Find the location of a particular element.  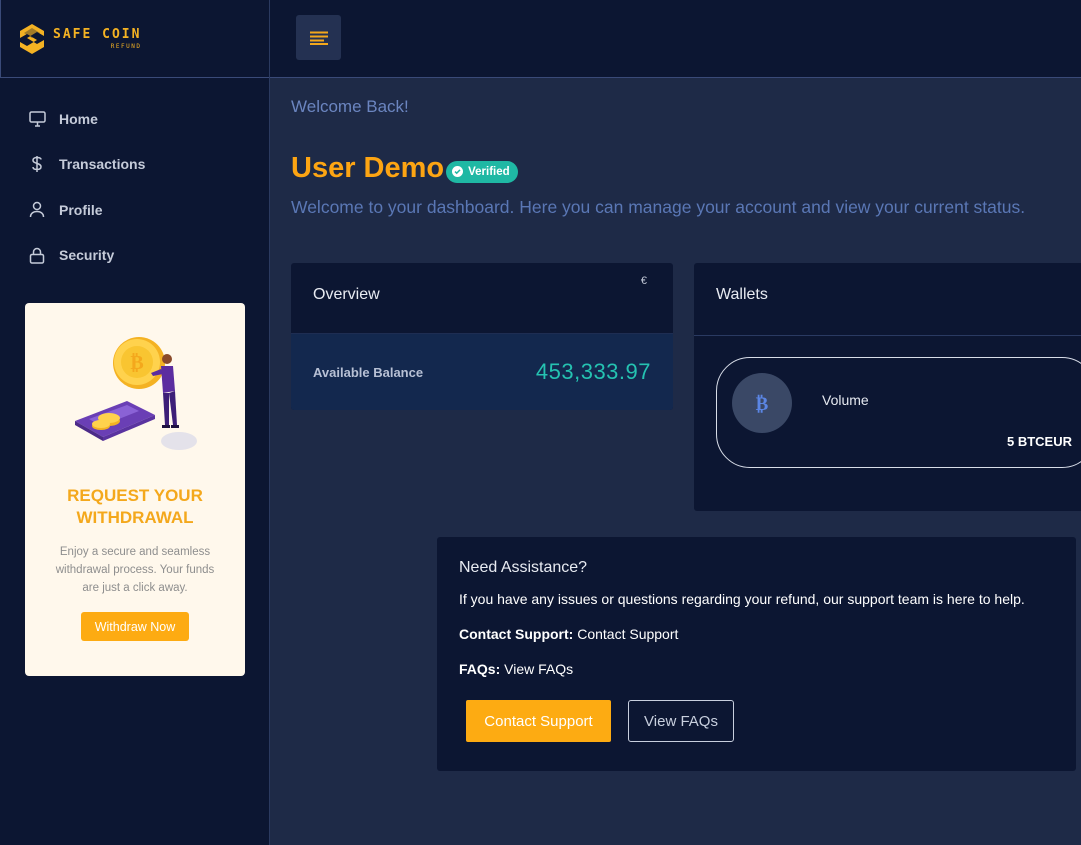

overview-title: Overview is located at coordinates (346, 294).